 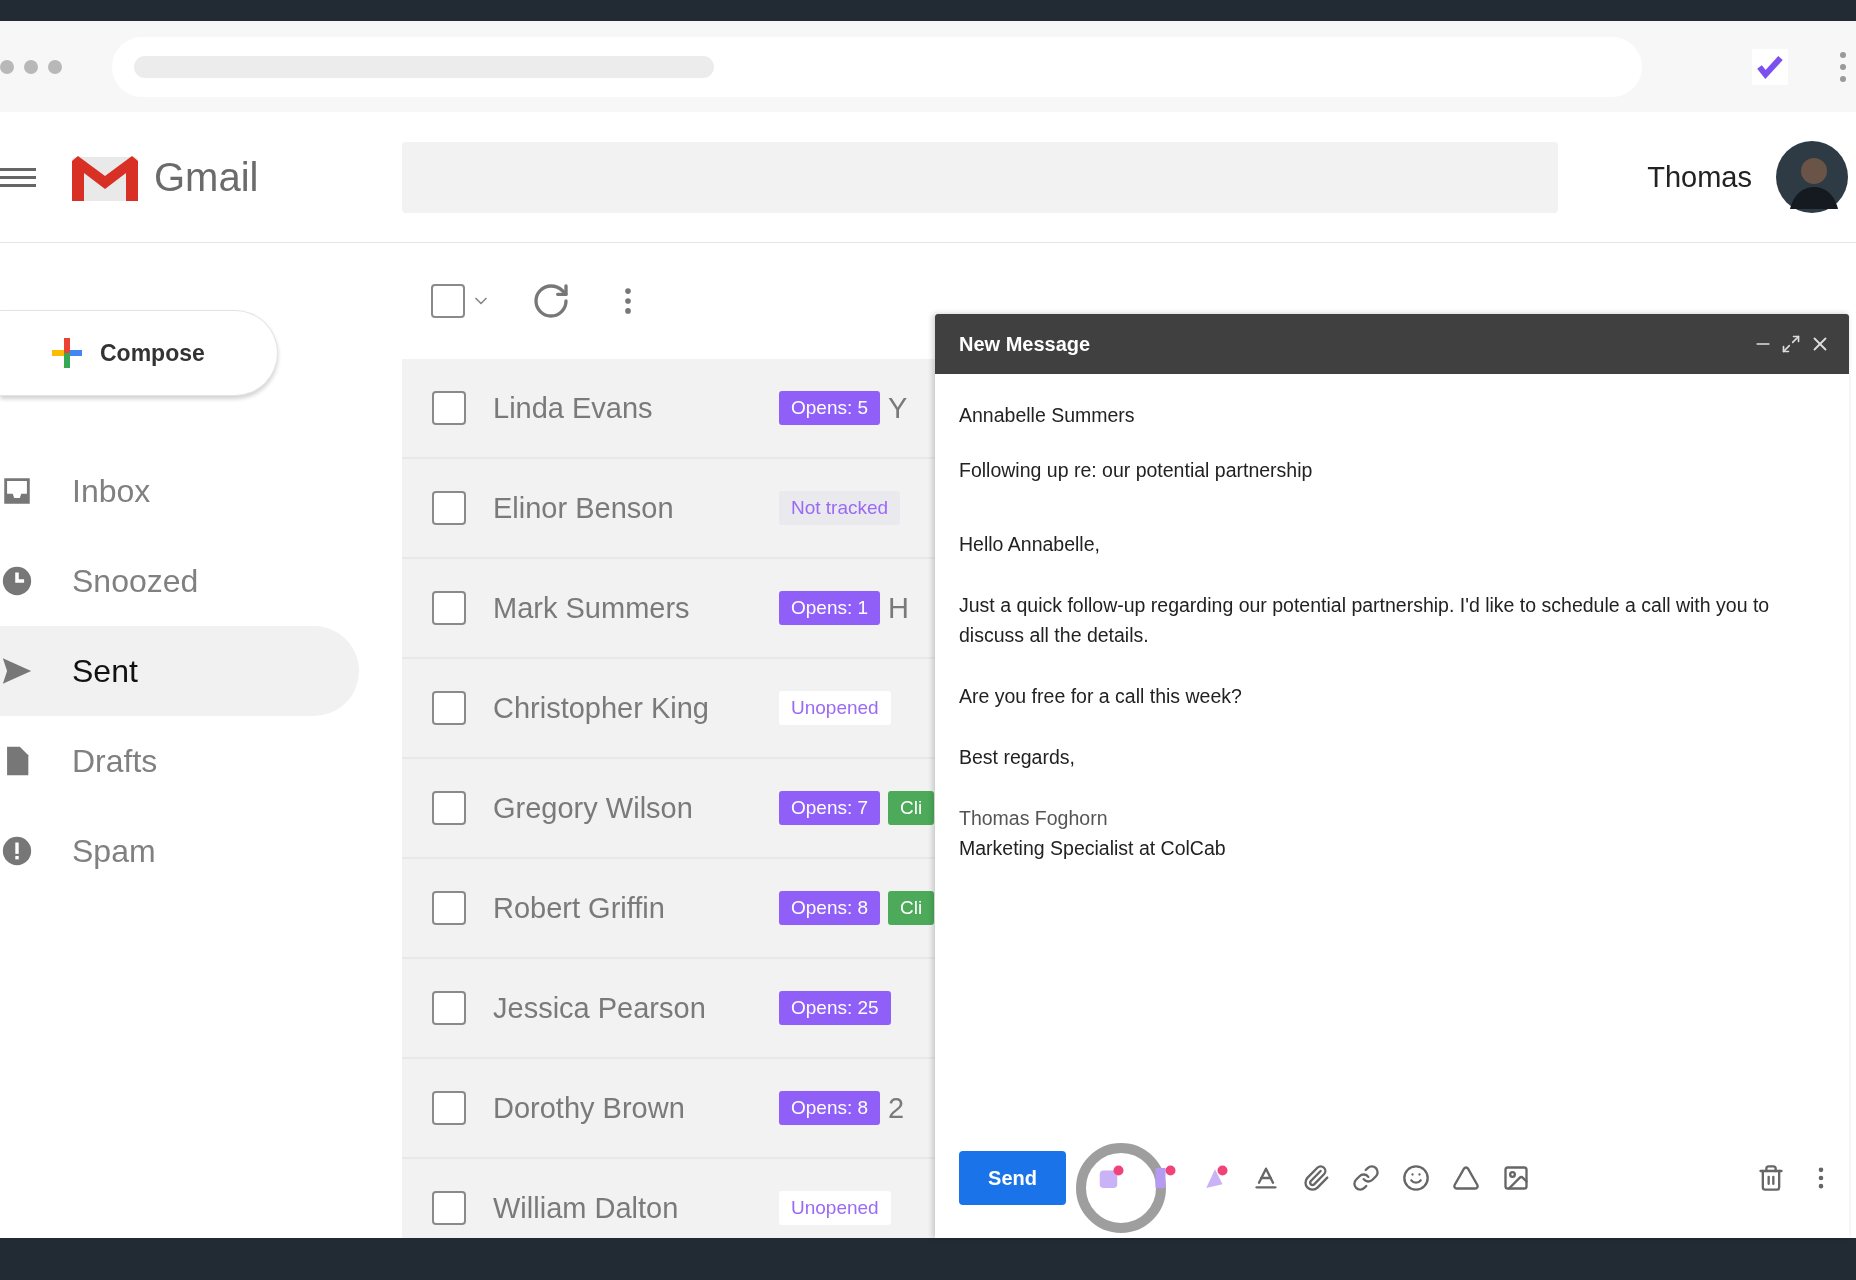 What do you see at coordinates (896, 1108) in the screenshot?
I see `message-snippet: 2` at bounding box center [896, 1108].